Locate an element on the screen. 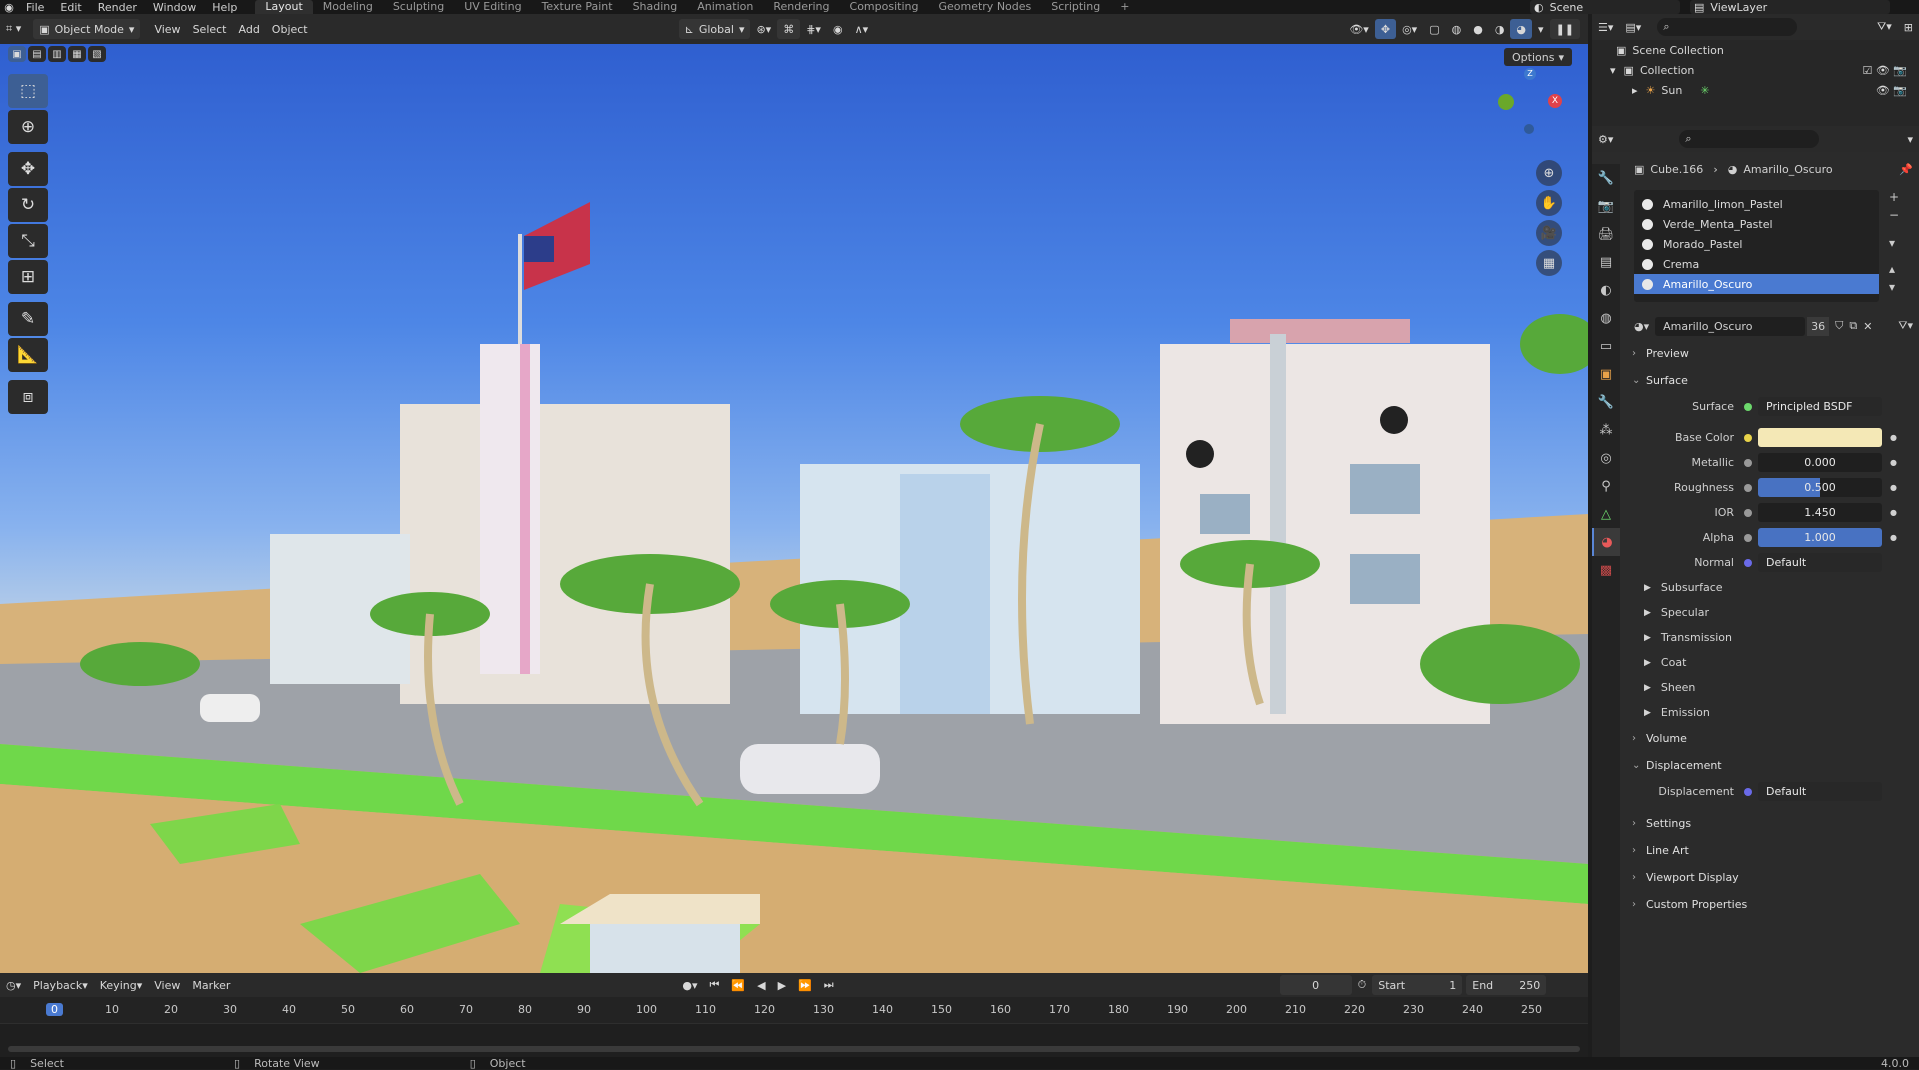 The width and height of the screenshot is (1919, 1070). material-name-field: Amarillo_Oscuro is located at coordinates (1730, 326).